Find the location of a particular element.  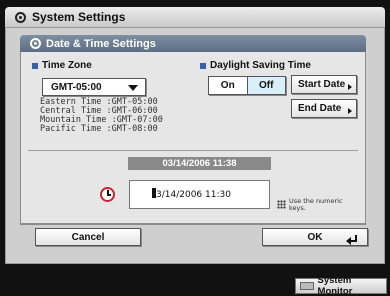

dialog-titlebar: Date & Time Settings is located at coordinates (193, 43).